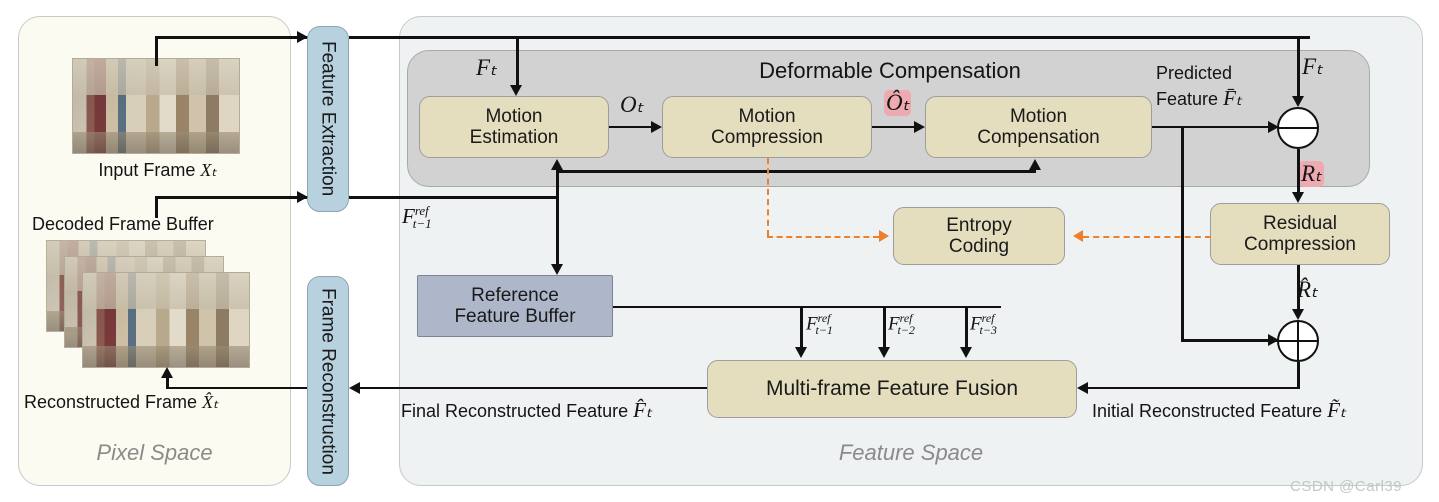  What do you see at coordinates (796, 171) in the screenshot?
I see `conn-fref-inner-bus` at bounding box center [796, 171].